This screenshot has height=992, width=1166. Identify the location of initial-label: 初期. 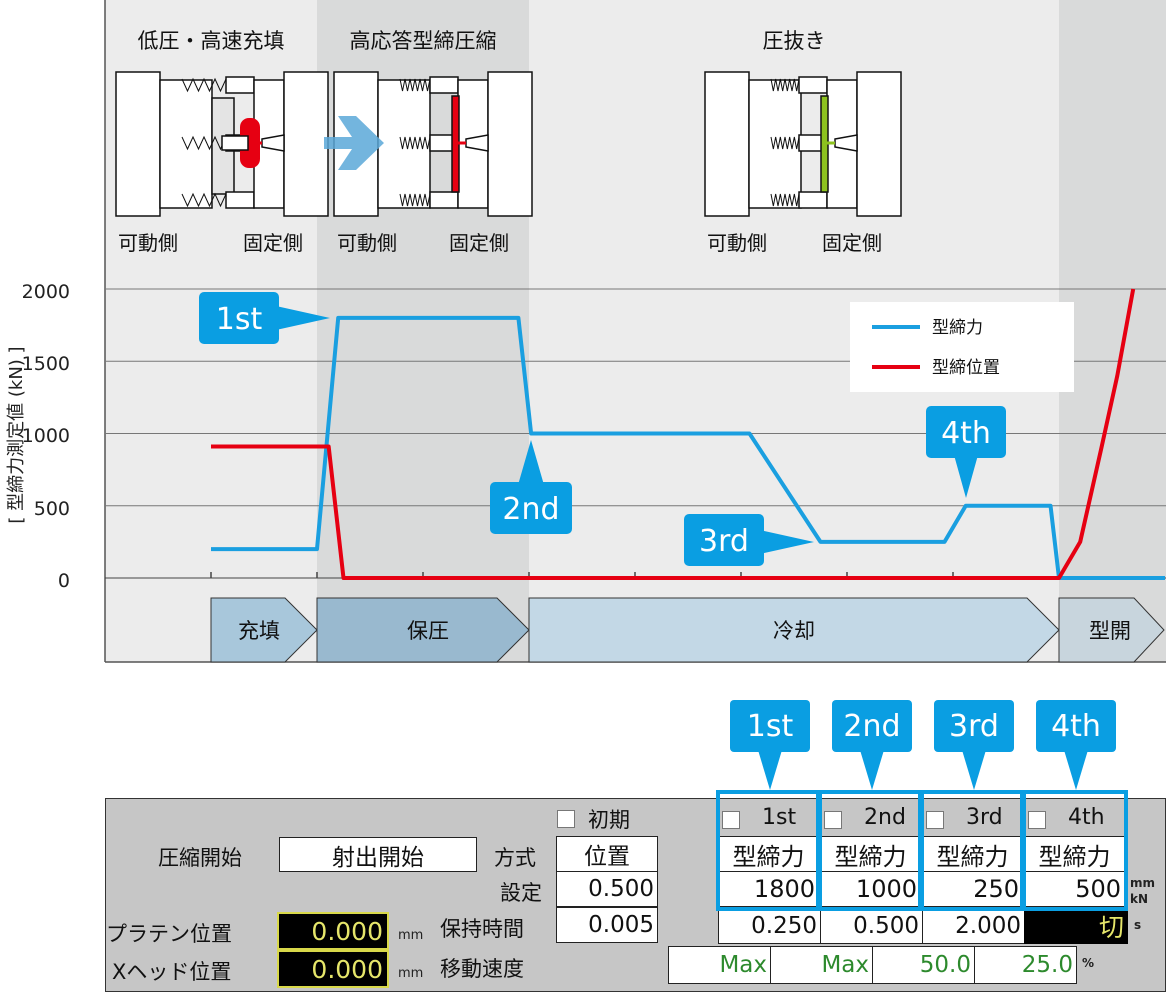
(609, 820).